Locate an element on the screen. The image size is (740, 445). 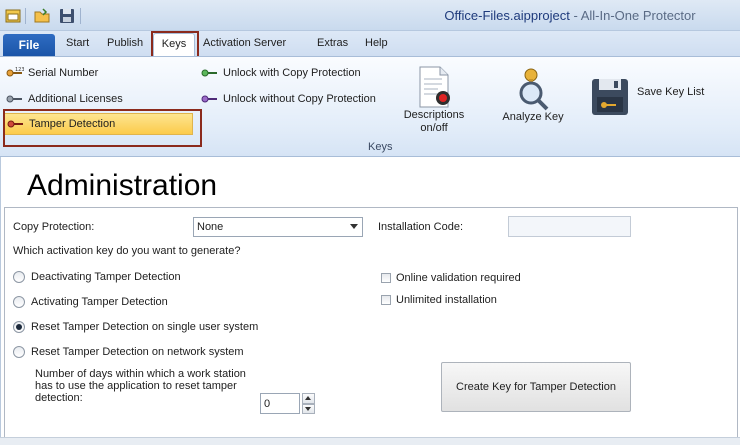
radio-selected-icon is located at coordinates (19, 327).